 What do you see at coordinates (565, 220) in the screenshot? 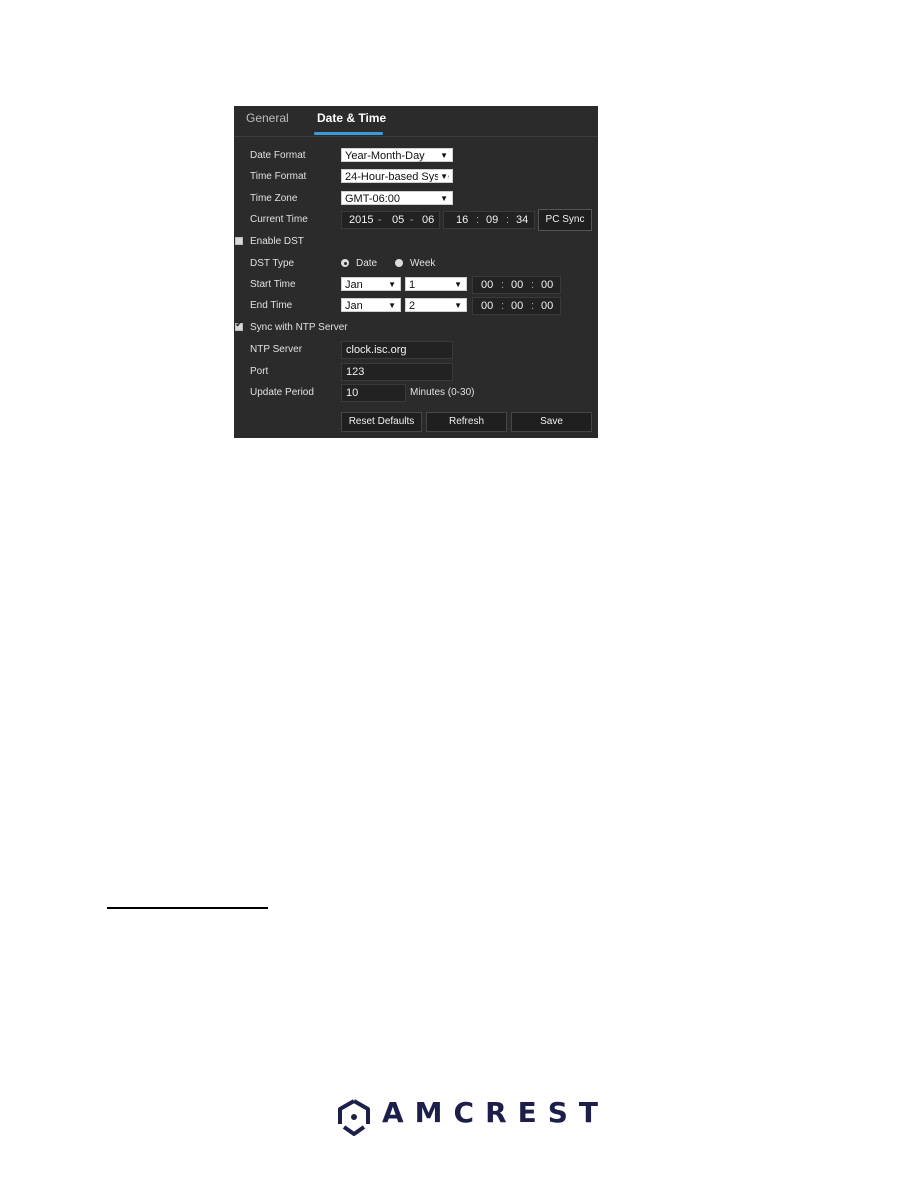
I see `pc-sync-button: PC Sync` at bounding box center [565, 220].